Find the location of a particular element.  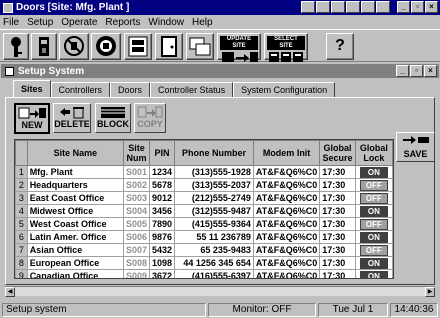

site-num-cell: S003 is located at coordinates (136, 198).